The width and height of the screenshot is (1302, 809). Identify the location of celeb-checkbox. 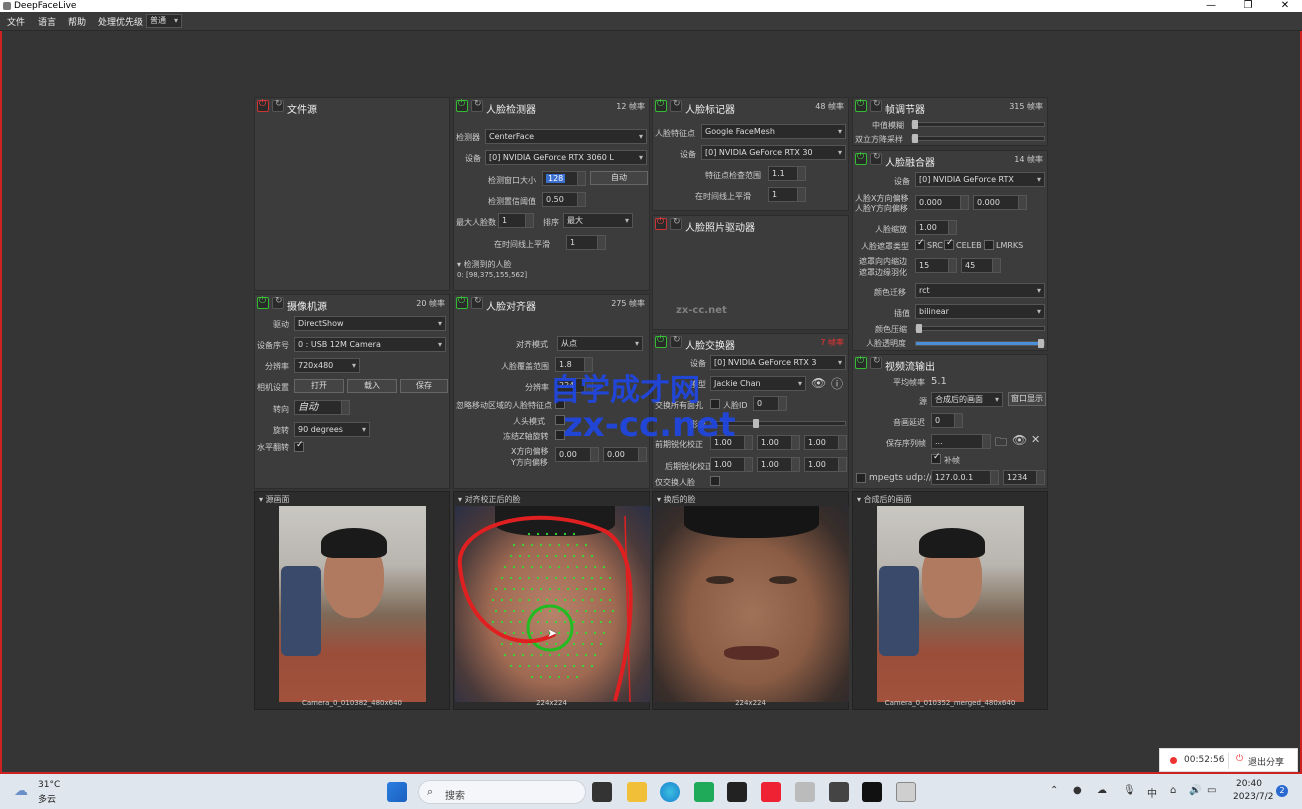
(949, 244).